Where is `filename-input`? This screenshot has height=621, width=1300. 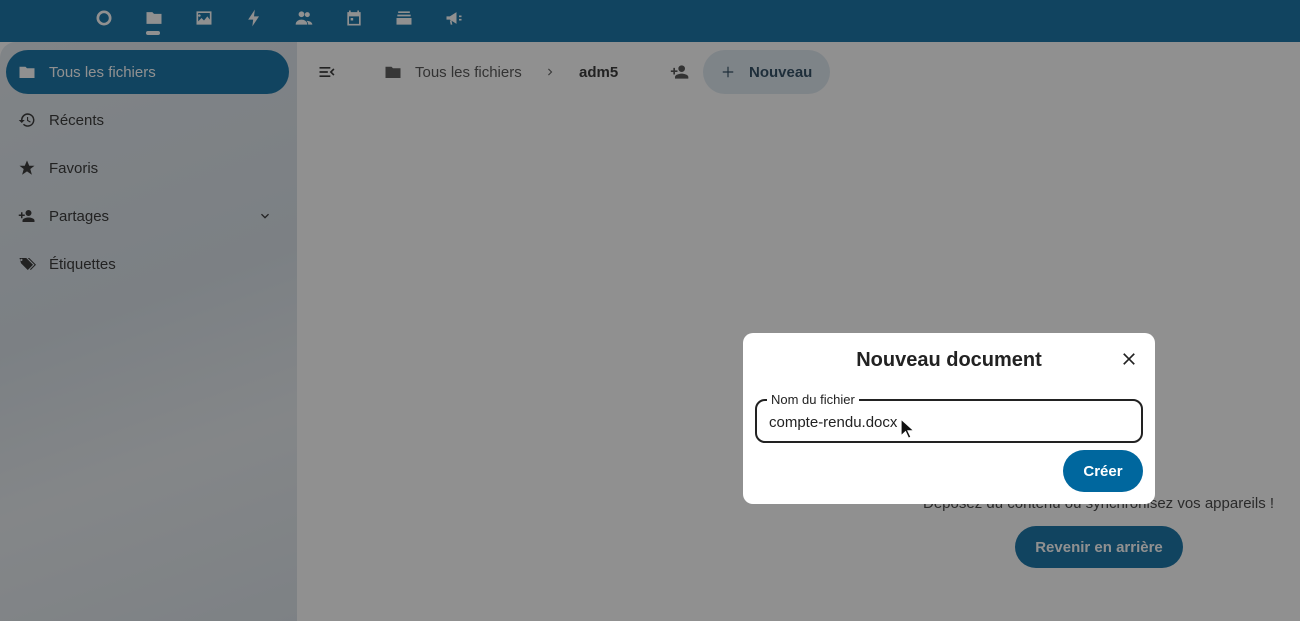 filename-input is located at coordinates (949, 422).